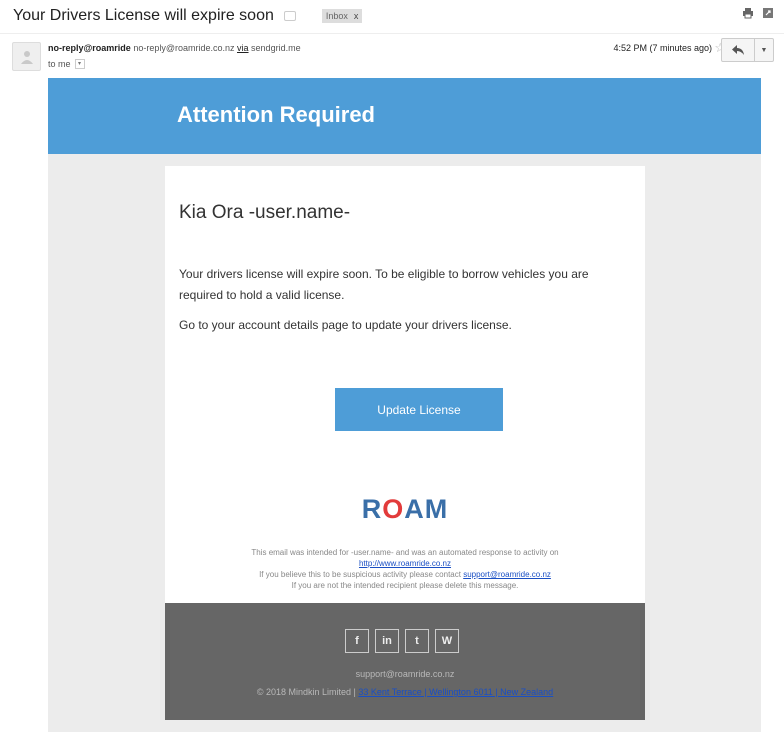 Image resolution: width=784 pixels, height=753 pixels. What do you see at coordinates (393, 509) in the screenshot?
I see `logo-letter-o: O` at bounding box center [393, 509].